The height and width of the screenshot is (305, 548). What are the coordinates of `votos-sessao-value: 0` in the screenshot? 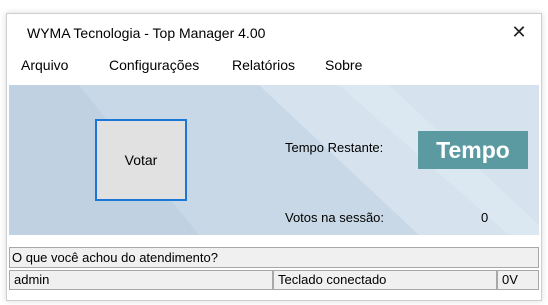 It's located at (485, 217).